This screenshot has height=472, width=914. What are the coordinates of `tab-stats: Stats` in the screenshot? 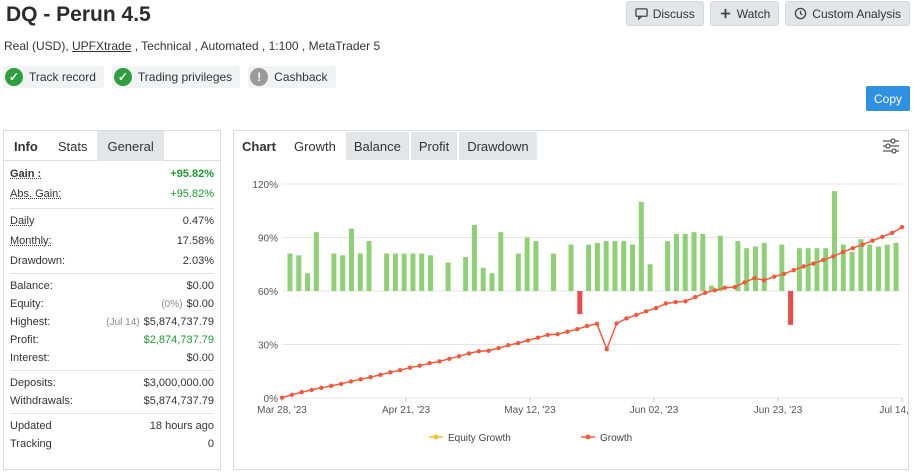 It's located at (73, 146).